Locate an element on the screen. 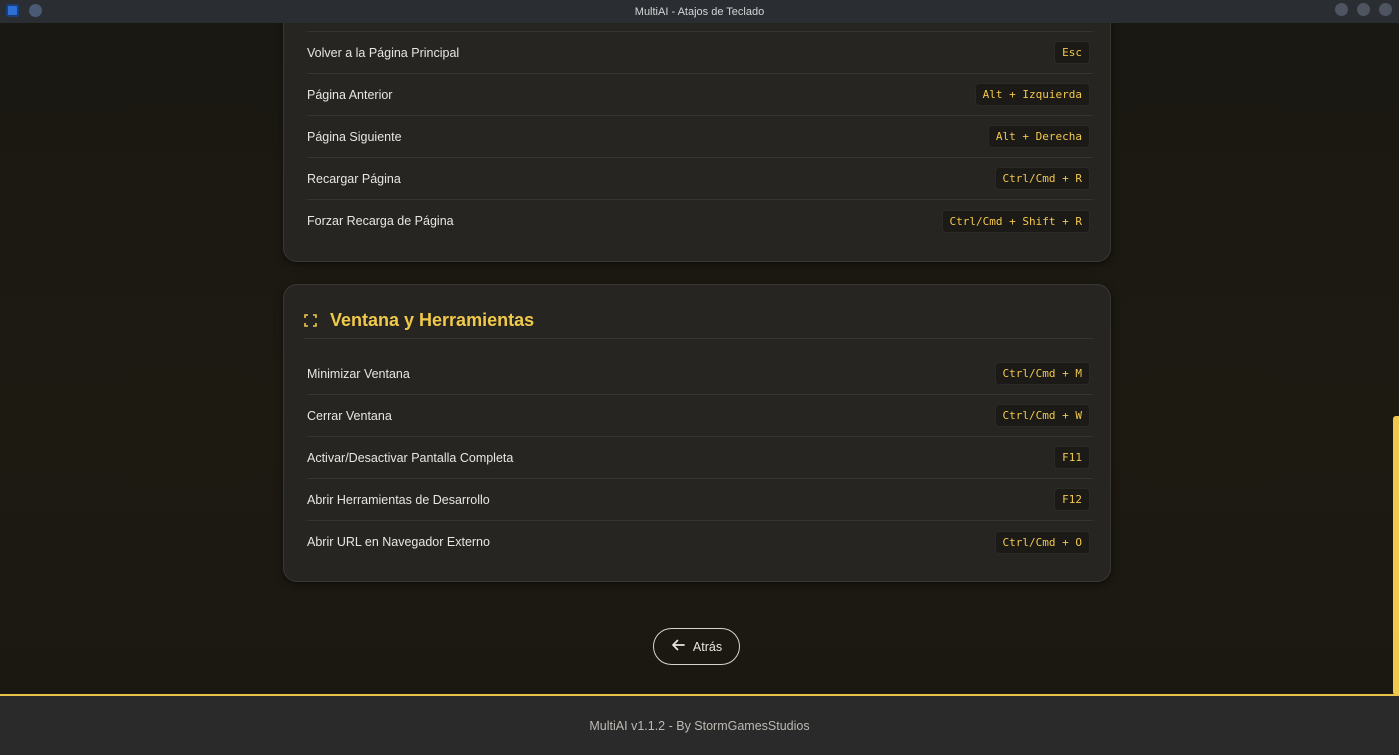 This screenshot has width=1399, height=755. close-button is located at coordinates (1385, 9).